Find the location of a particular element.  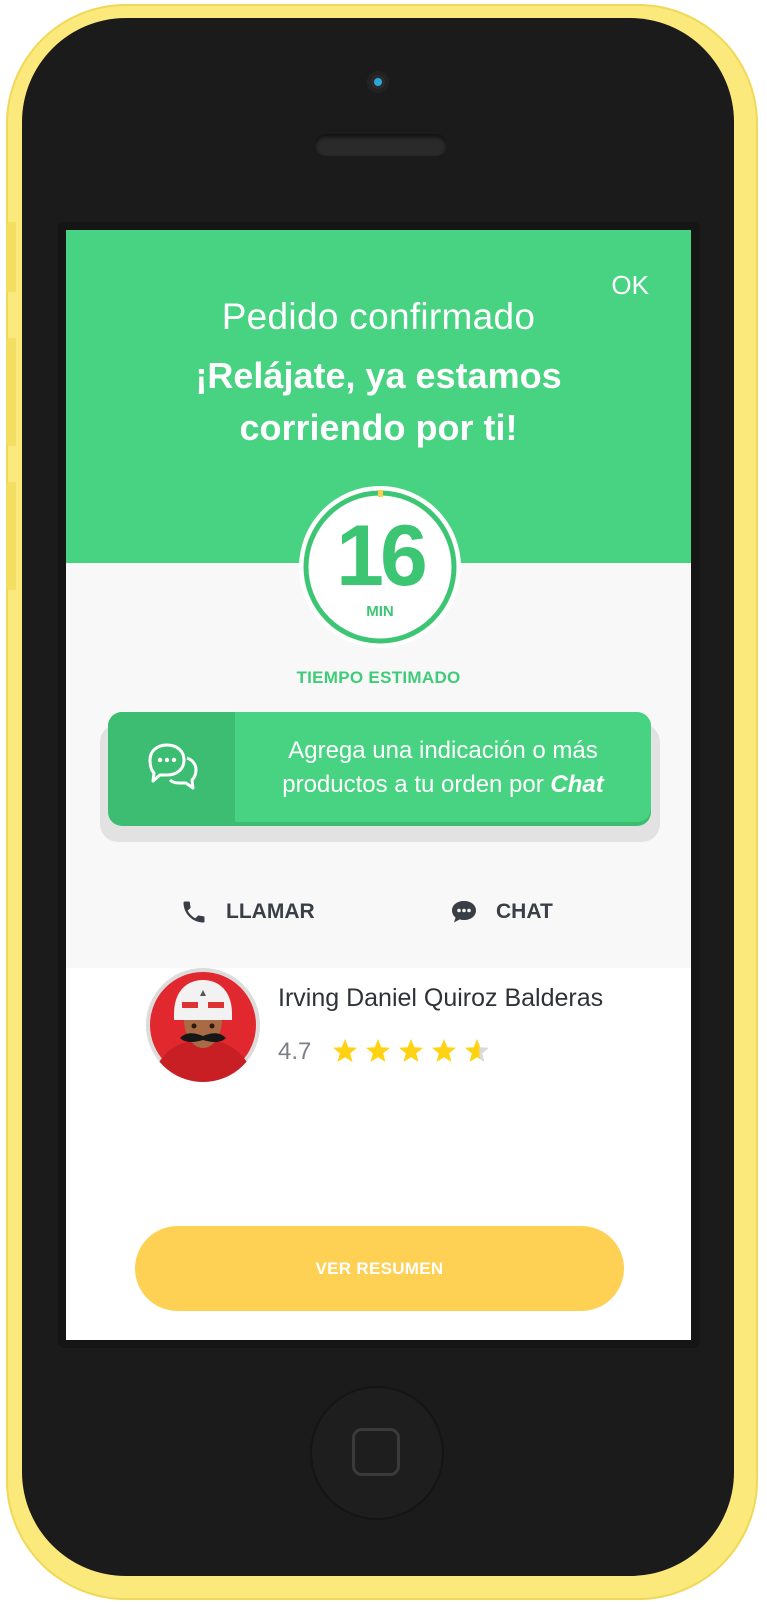

chat-bubble-icon is located at coordinates (464, 912).